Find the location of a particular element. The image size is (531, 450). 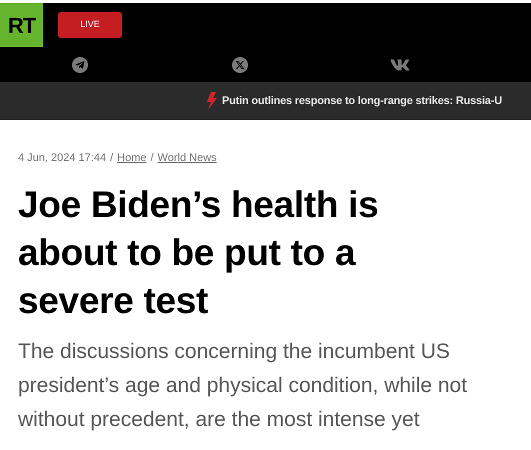

breadcrumb-link: Home is located at coordinates (131, 158).